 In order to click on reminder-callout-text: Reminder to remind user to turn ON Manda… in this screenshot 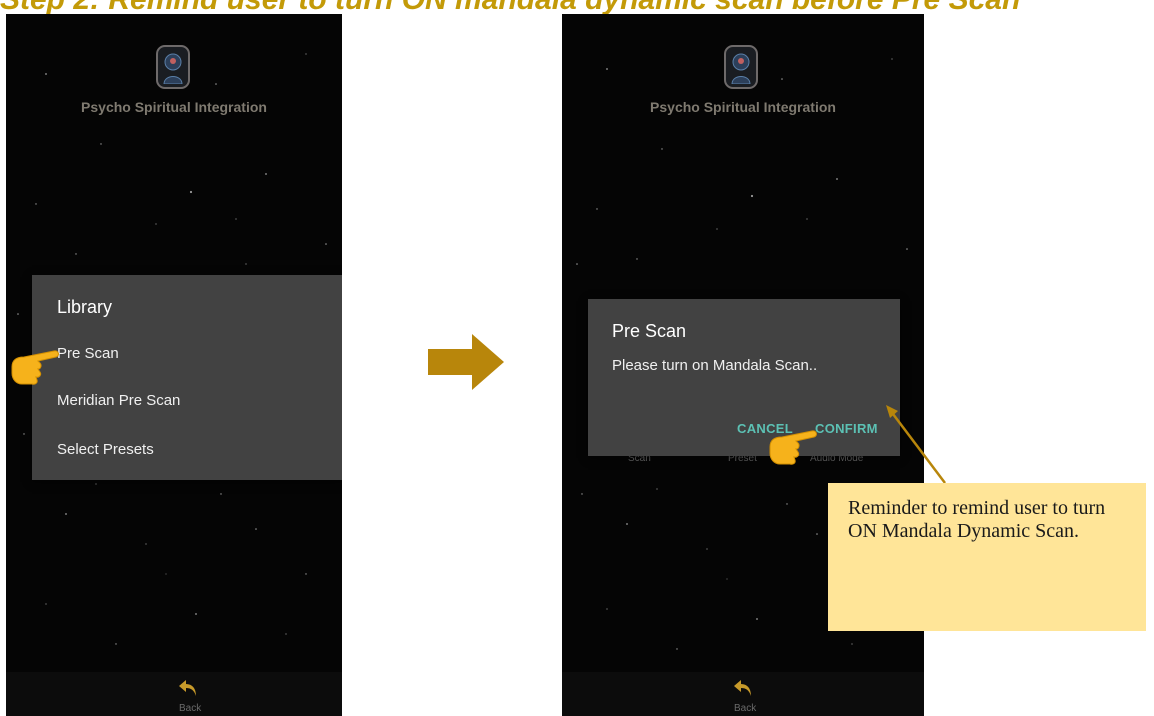, I will do `click(977, 519)`.